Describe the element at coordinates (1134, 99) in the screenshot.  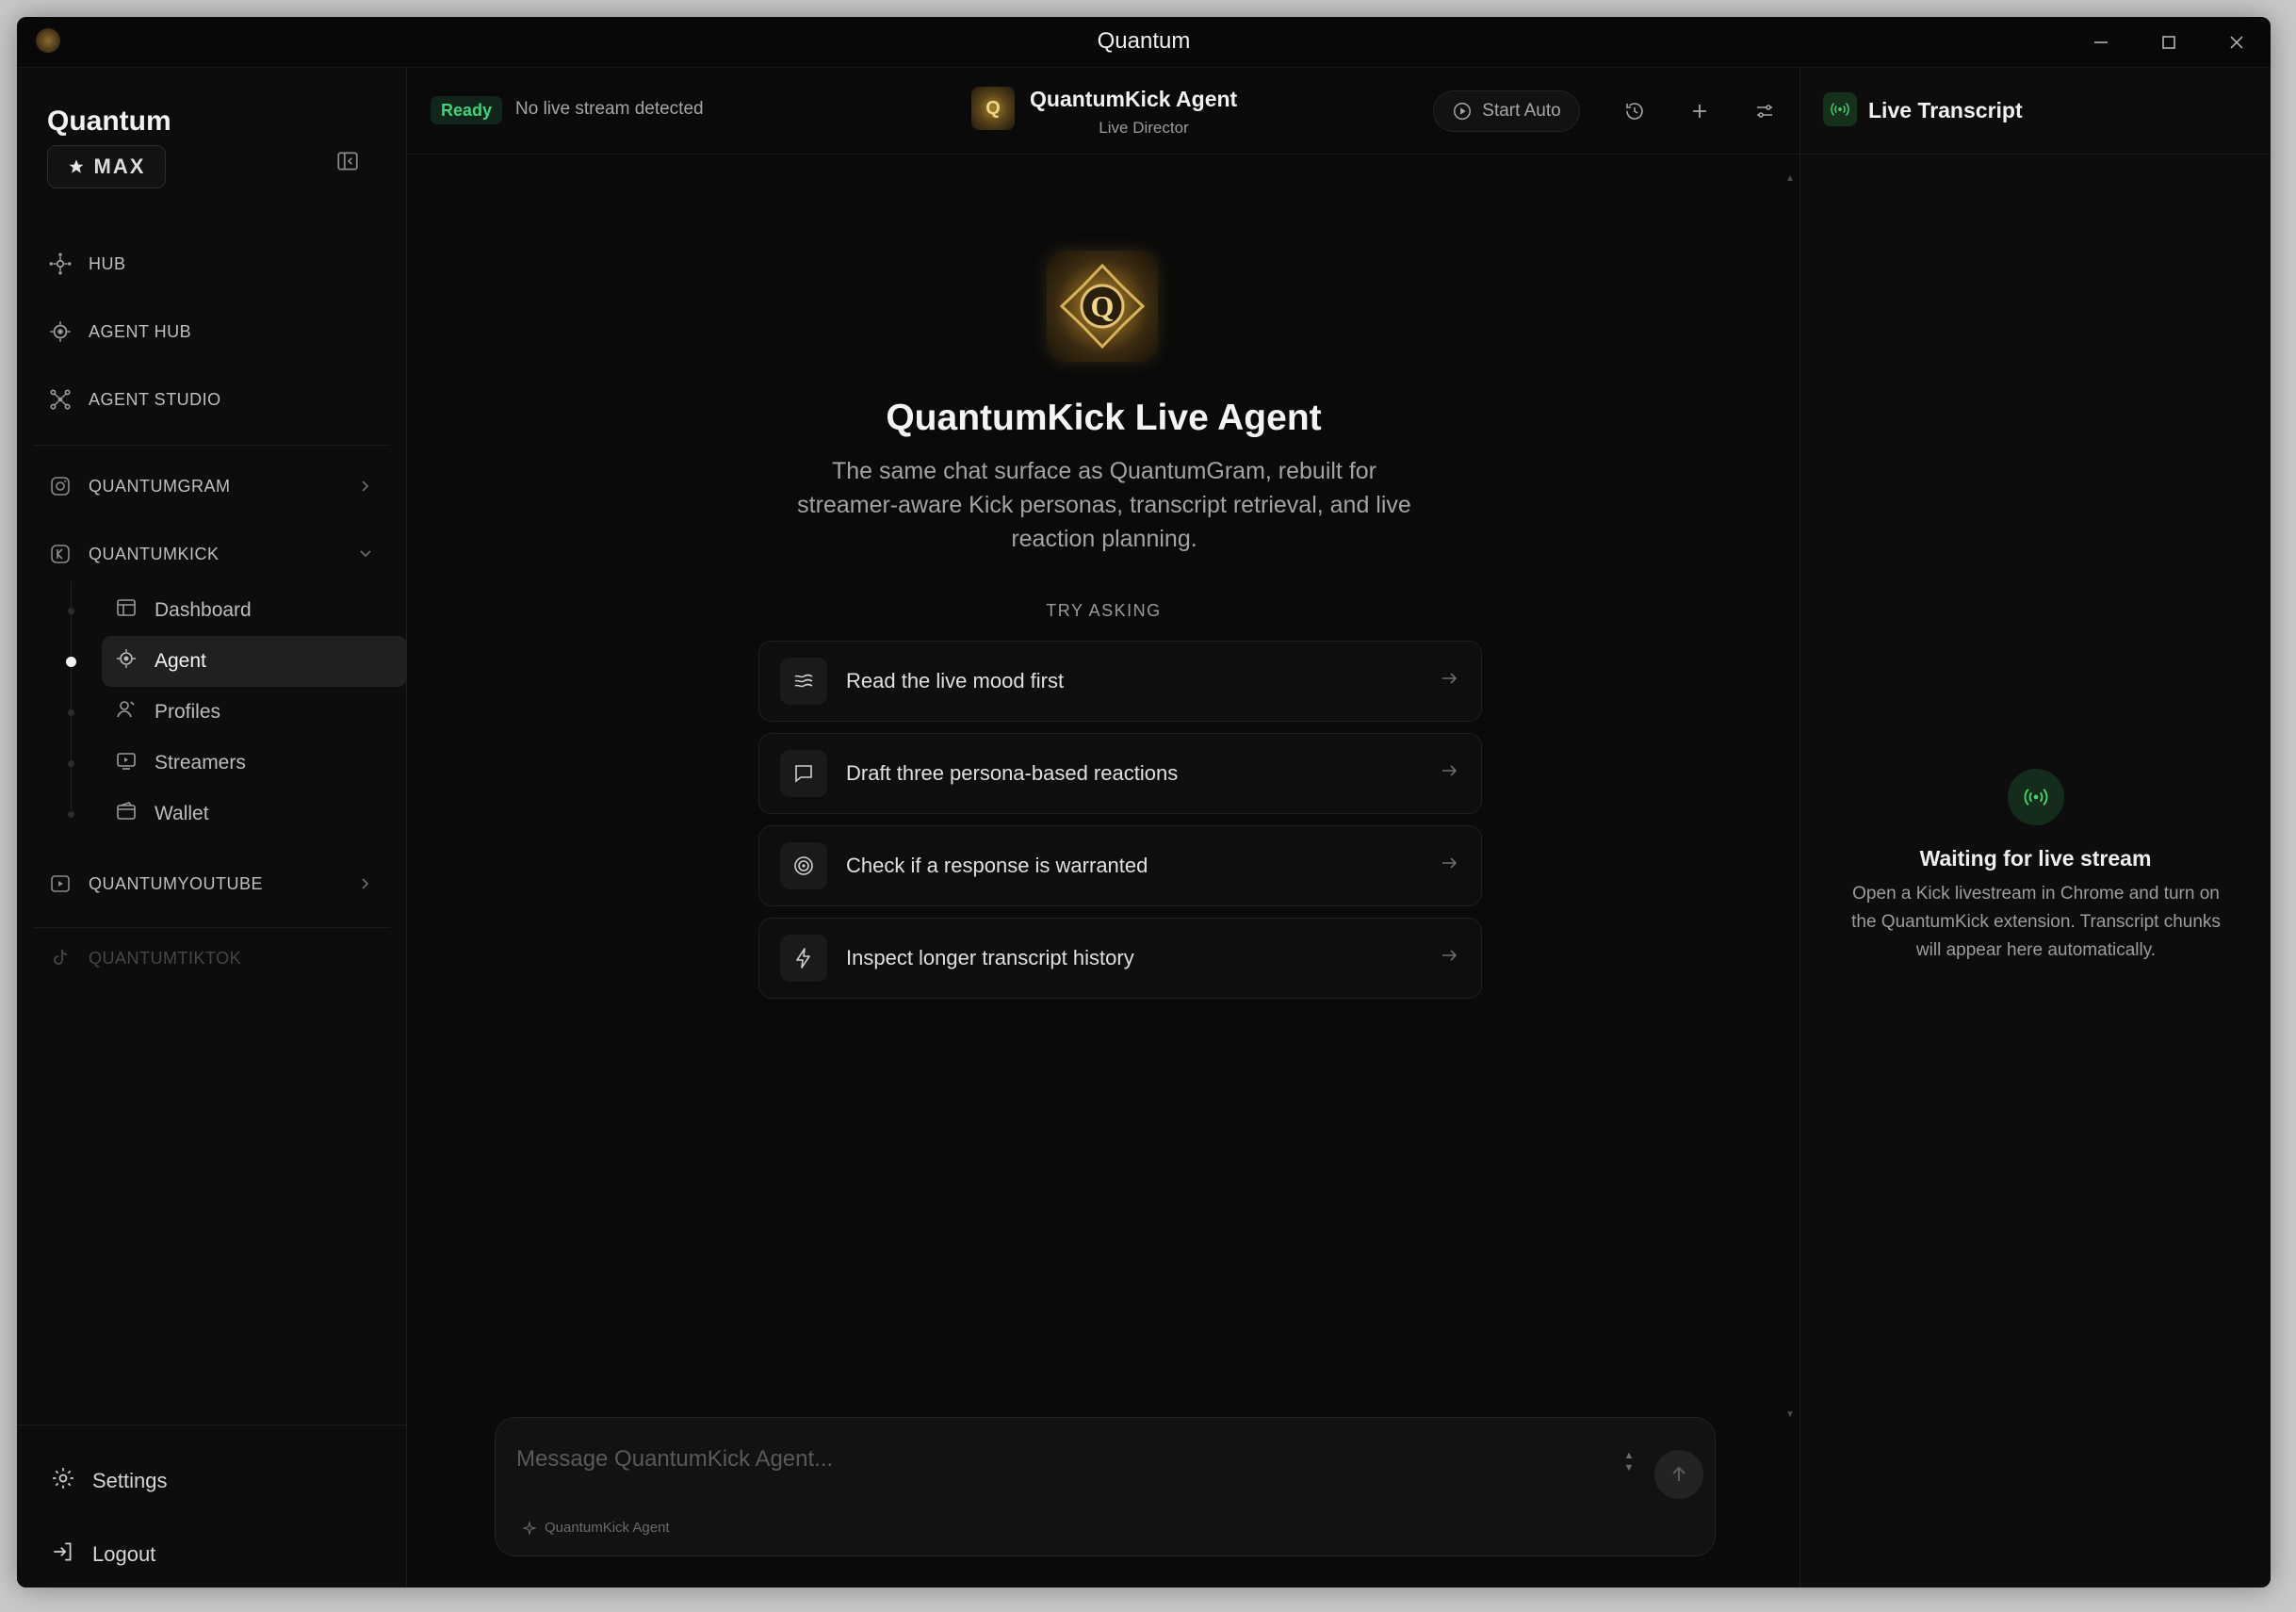
I see `agent-name: QuantumKick Agent` at that location.